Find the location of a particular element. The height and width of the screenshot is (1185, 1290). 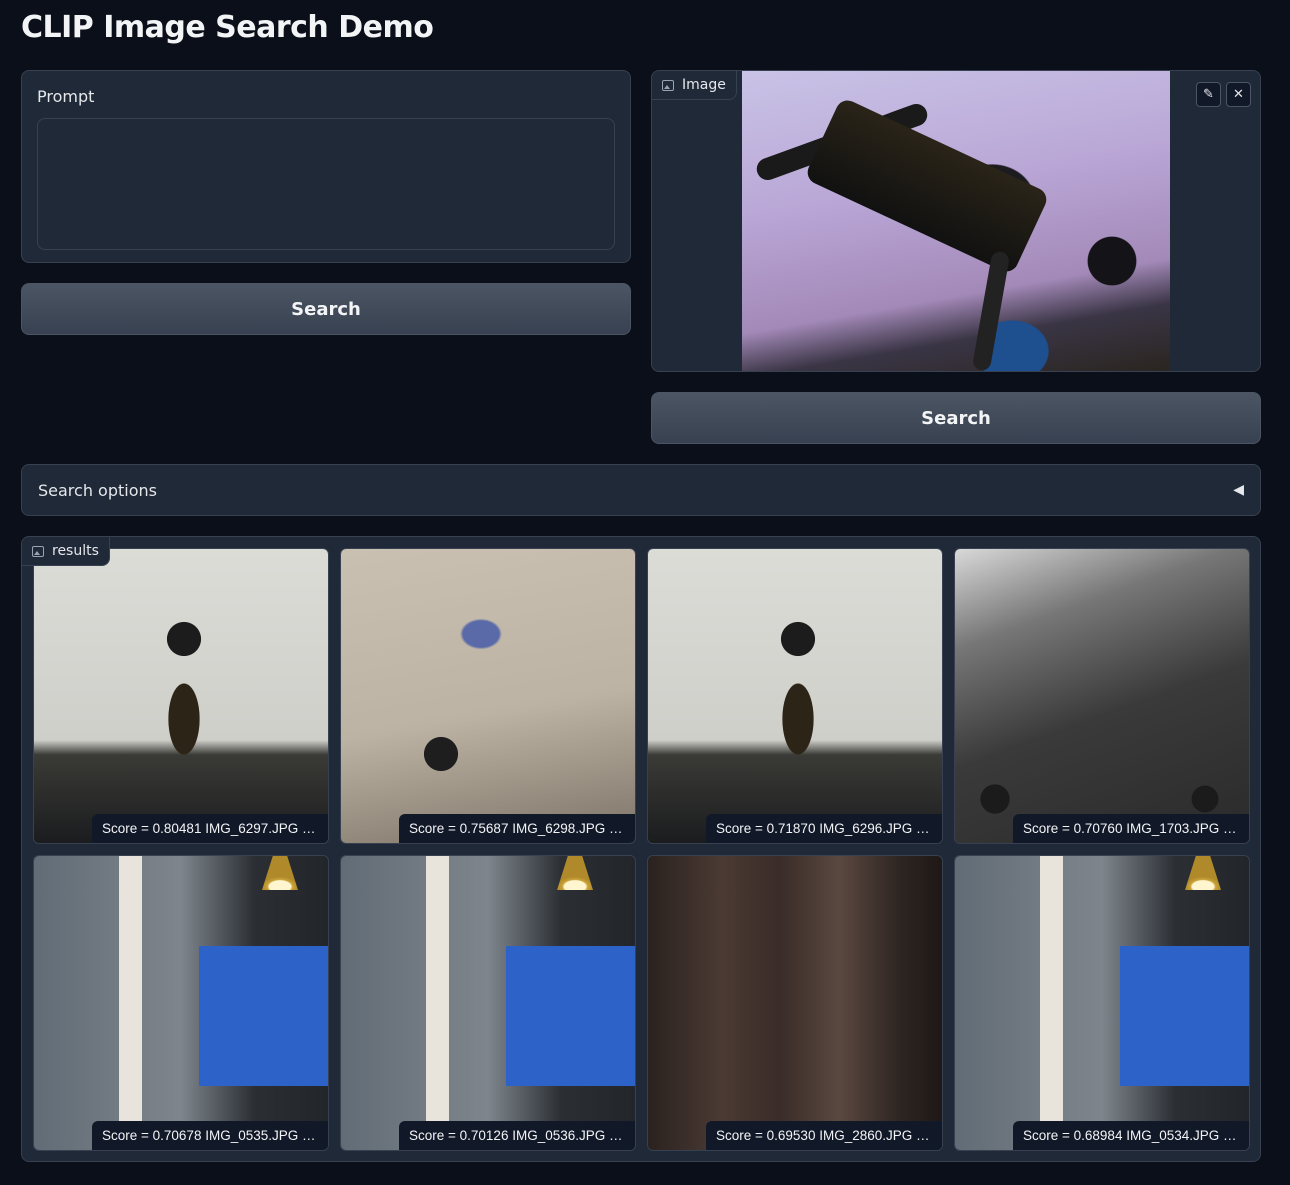

image-block-label: Image is located at coordinates (694, 85).